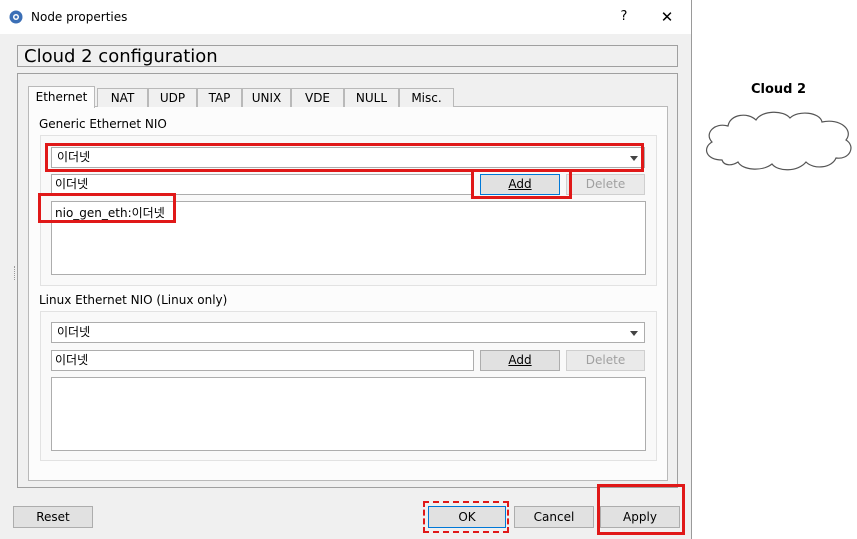  What do you see at coordinates (219, 97) in the screenshot?
I see `tab-tap: TAP` at bounding box center [219, 97].